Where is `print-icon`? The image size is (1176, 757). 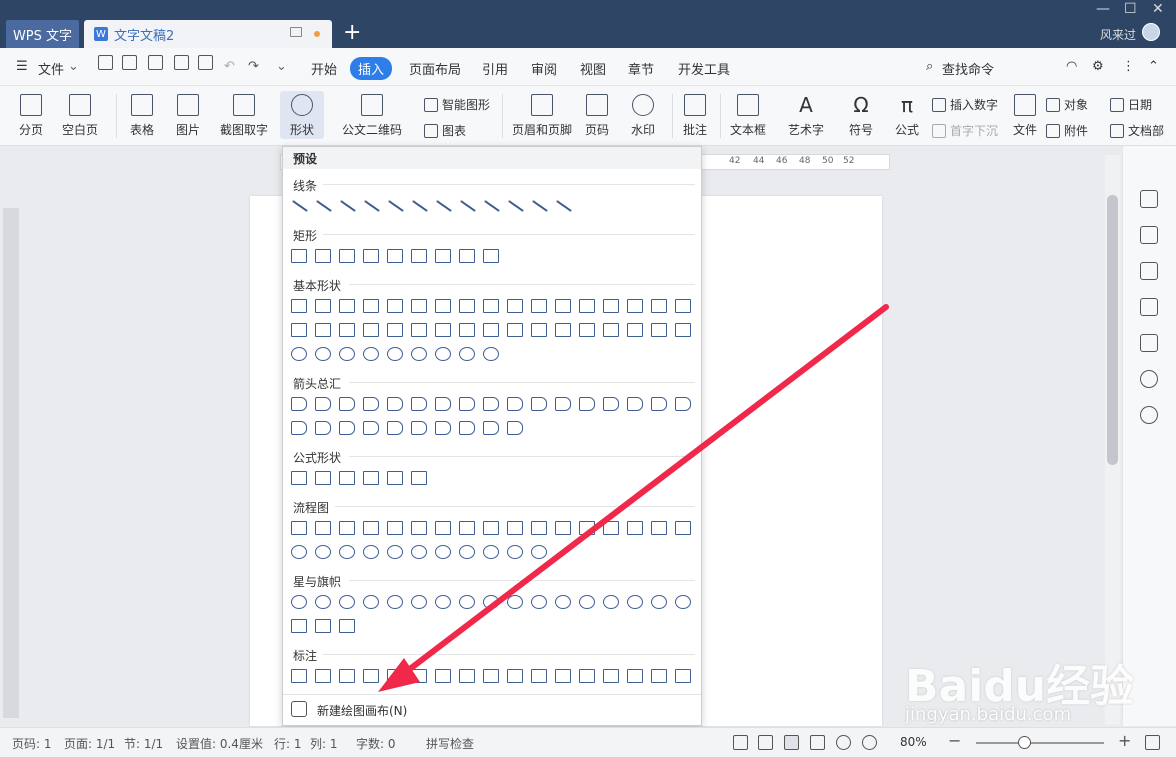
print-icon is located at coordinates (181, 62).